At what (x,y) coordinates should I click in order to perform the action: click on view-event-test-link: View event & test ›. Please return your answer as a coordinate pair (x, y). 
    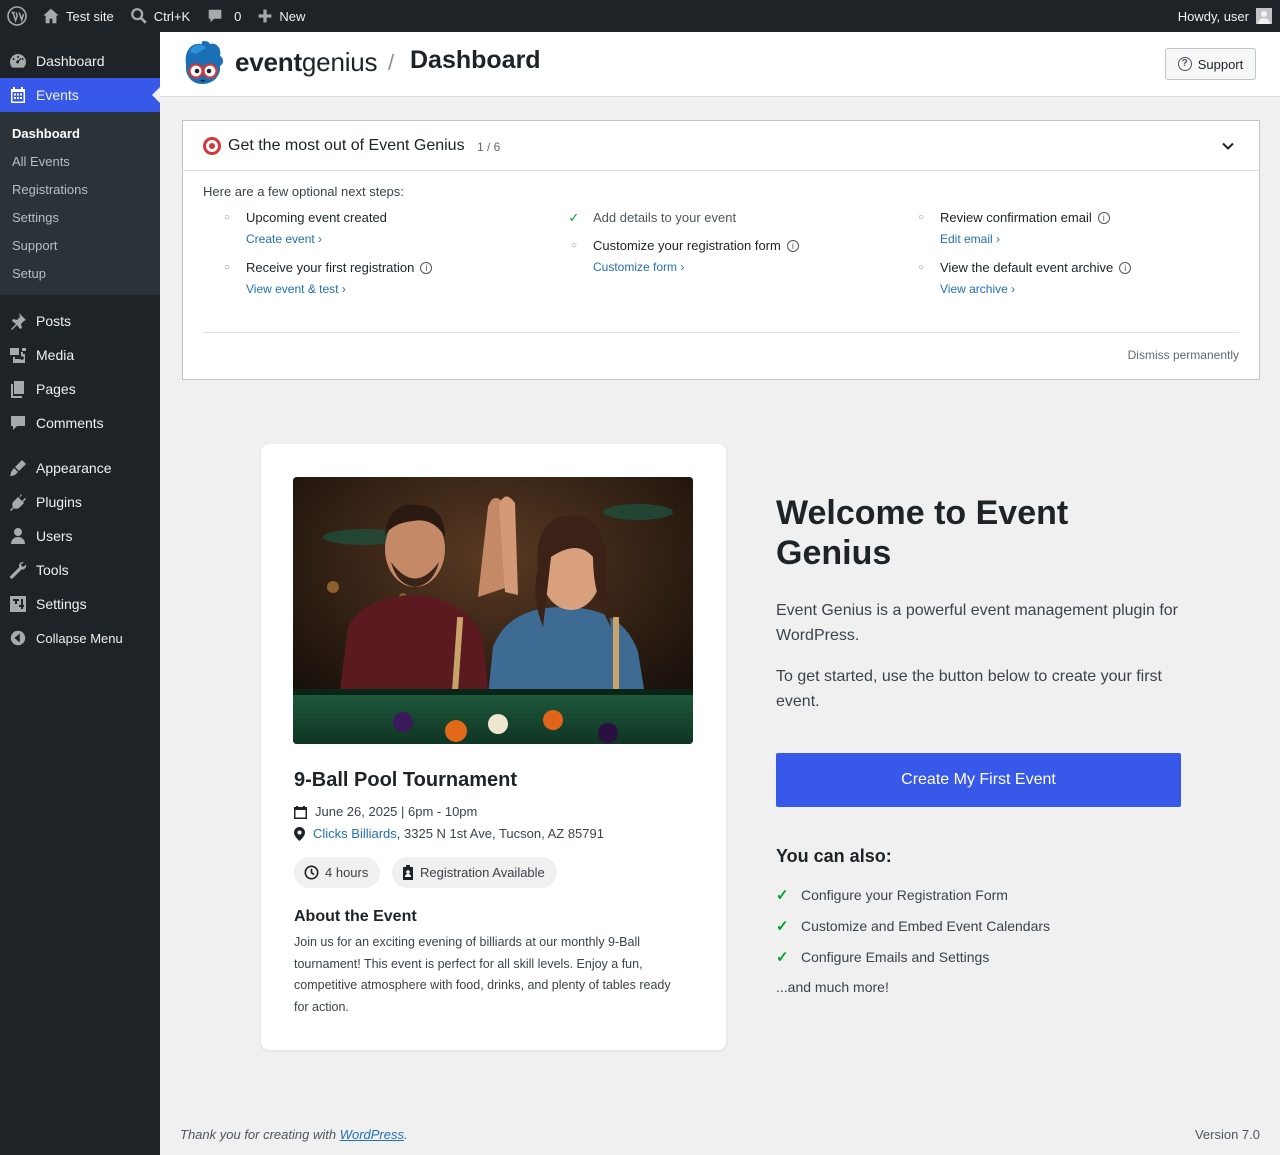
    Looking at the image, I should click on (296, 289).